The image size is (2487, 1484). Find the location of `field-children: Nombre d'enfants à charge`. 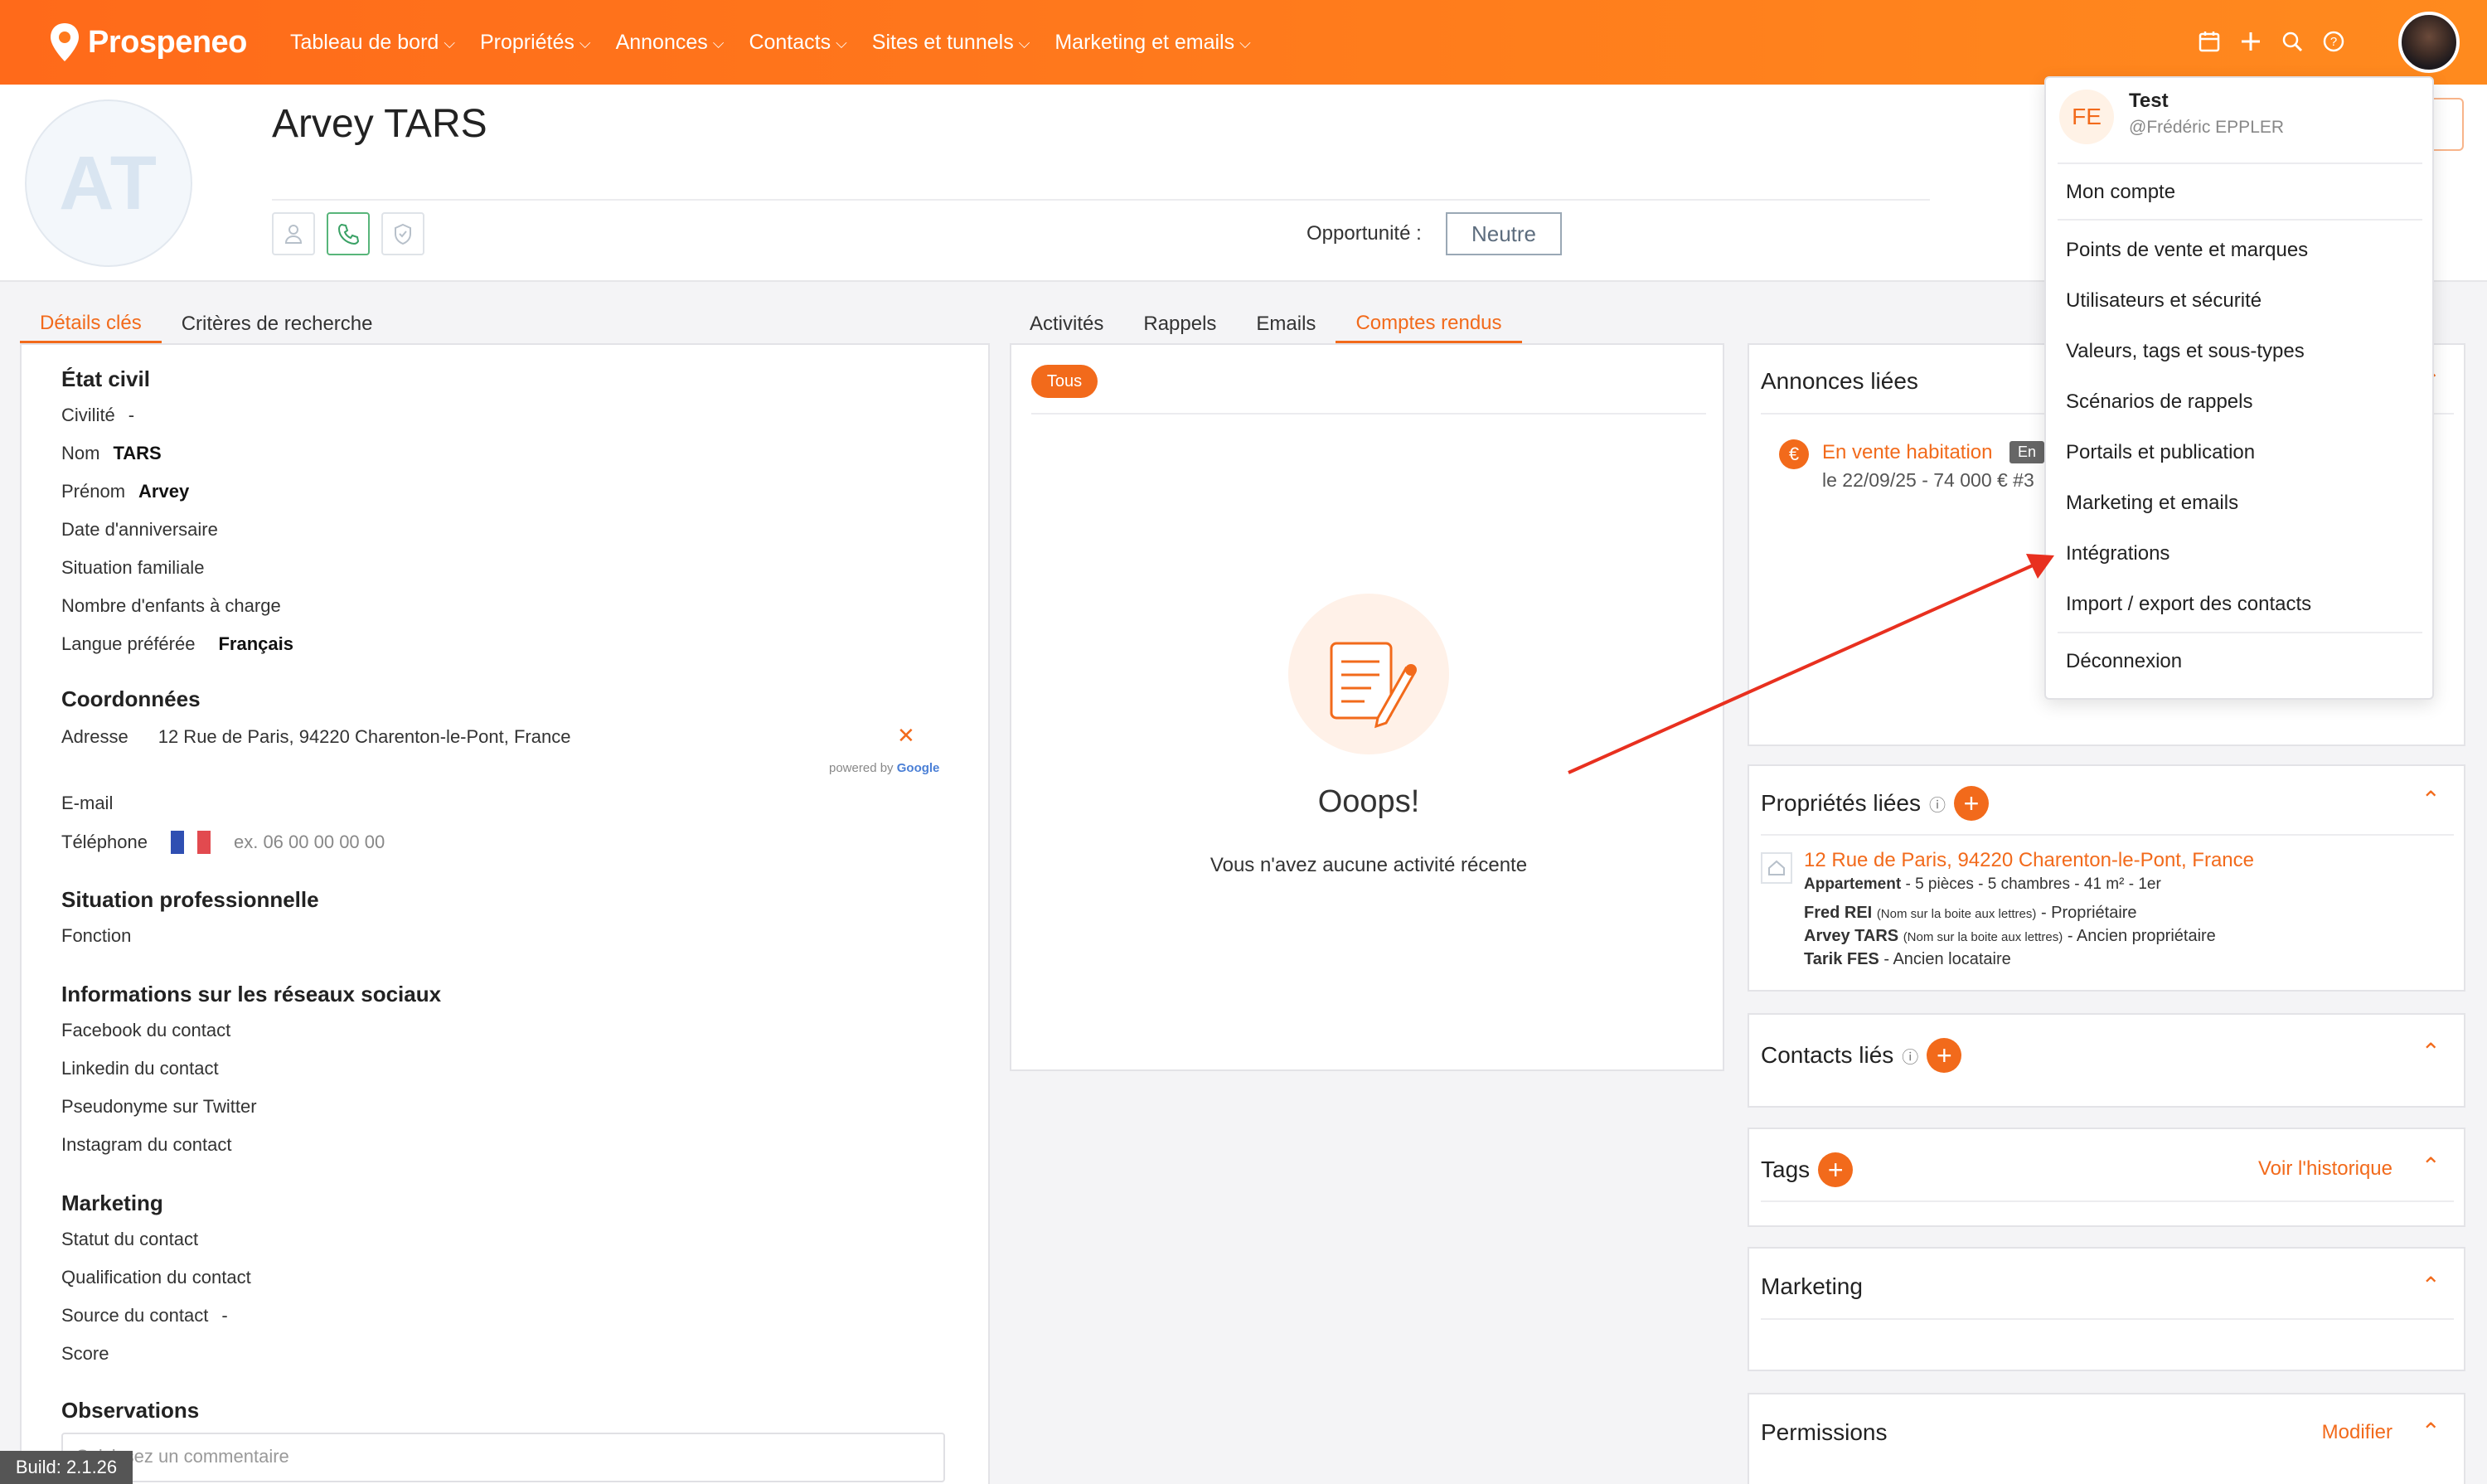

field-children: Nombre d'enfants à charge is located at coordinates (171, 606).